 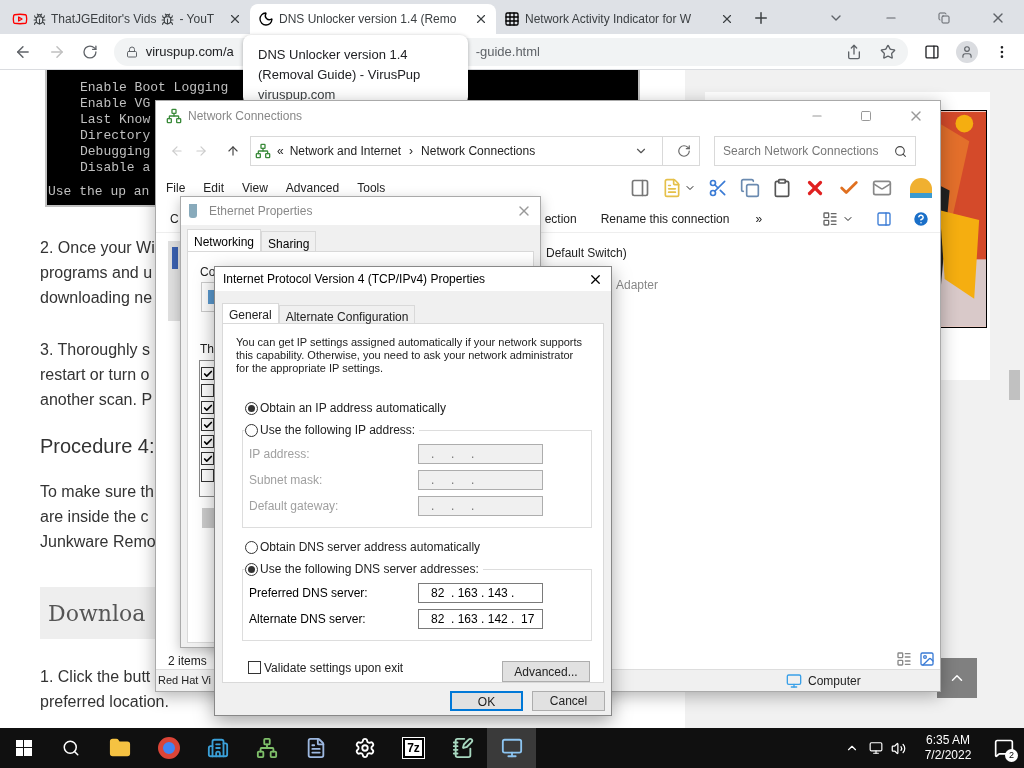 I want to click on browser-tab: Network Activity Indicator for W, so click(x=619, y=19).